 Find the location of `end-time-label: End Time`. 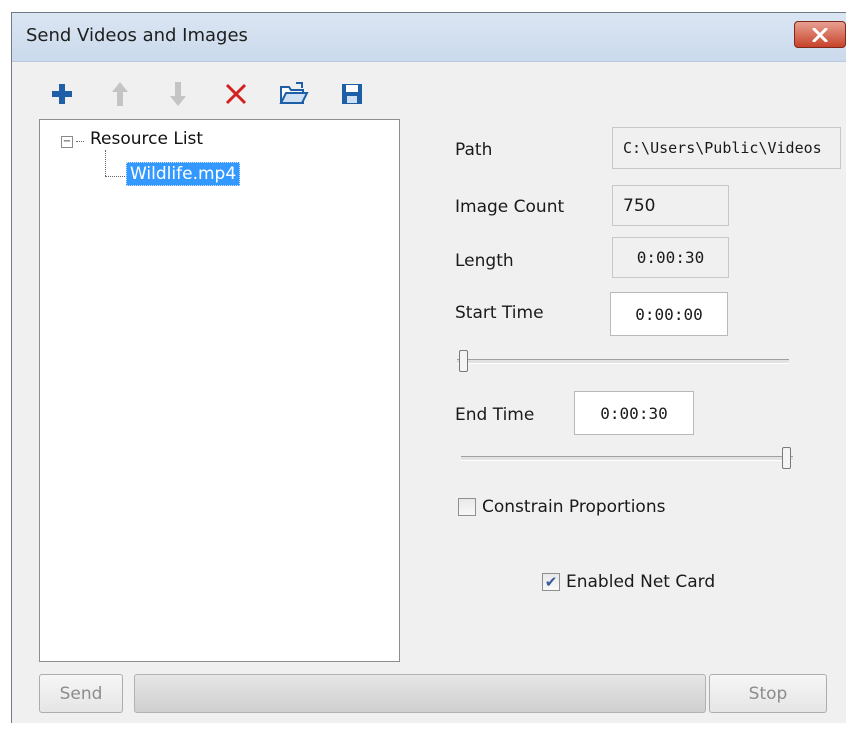

end-time-label: End Time is located at coordinates (495, 415).